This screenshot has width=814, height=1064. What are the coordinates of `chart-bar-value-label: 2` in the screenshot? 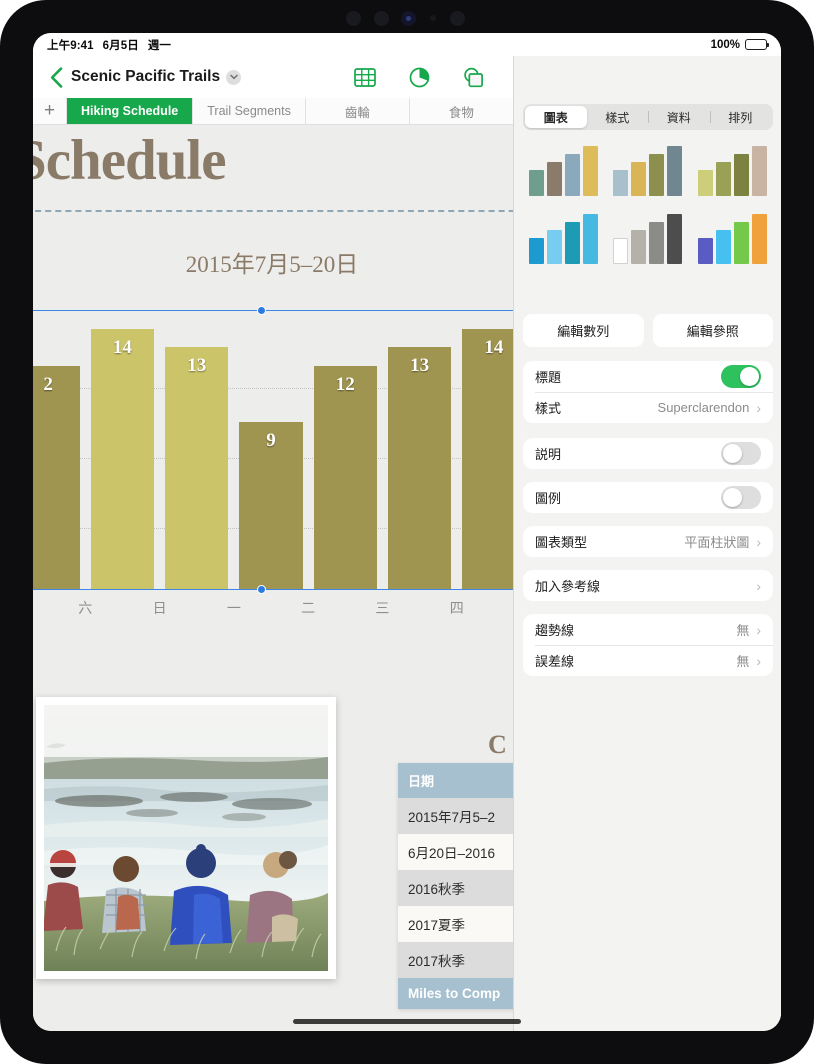 It's located at (48, 384).